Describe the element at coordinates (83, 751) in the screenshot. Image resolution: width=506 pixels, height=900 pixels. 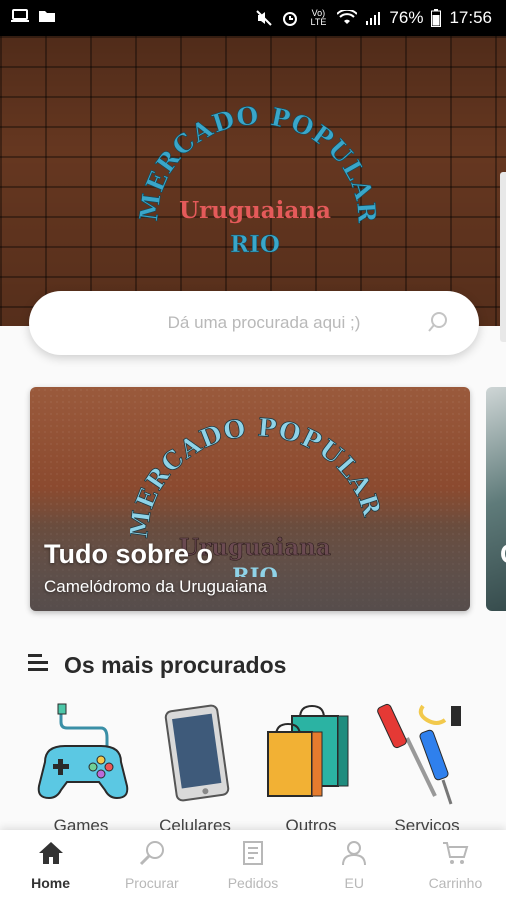
I see `gamepad-icon` at that location.